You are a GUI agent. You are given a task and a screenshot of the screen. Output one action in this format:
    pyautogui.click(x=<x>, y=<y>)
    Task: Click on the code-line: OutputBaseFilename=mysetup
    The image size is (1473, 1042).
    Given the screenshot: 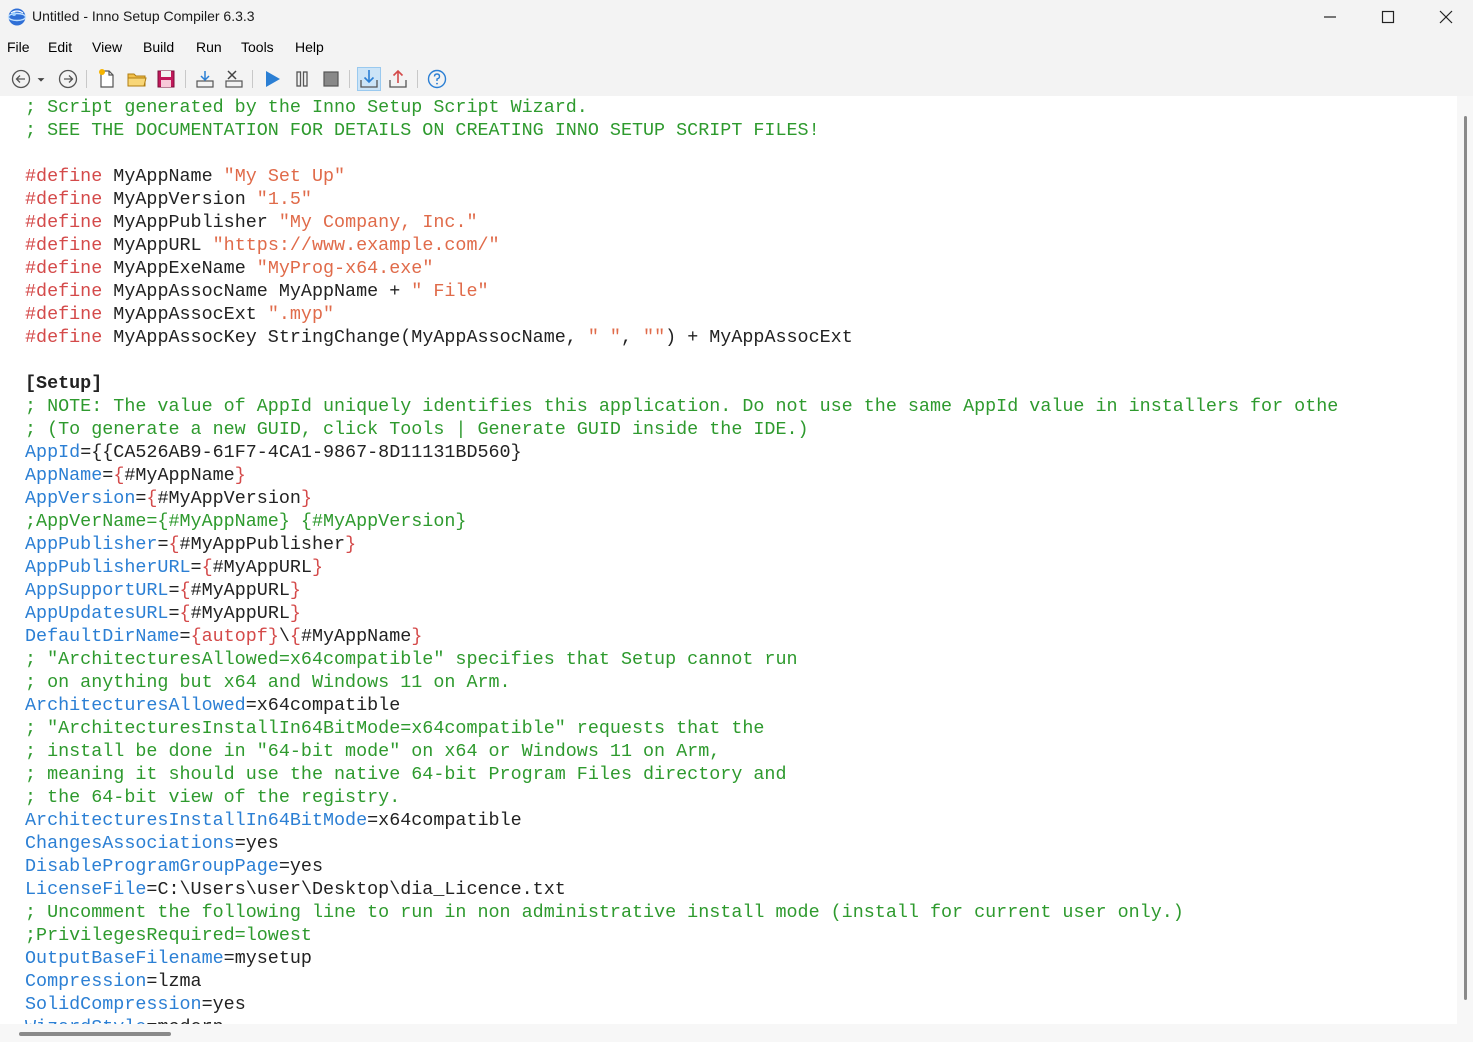 What is the action you would take?
    pyautogui.click(x=681, y=958)
    